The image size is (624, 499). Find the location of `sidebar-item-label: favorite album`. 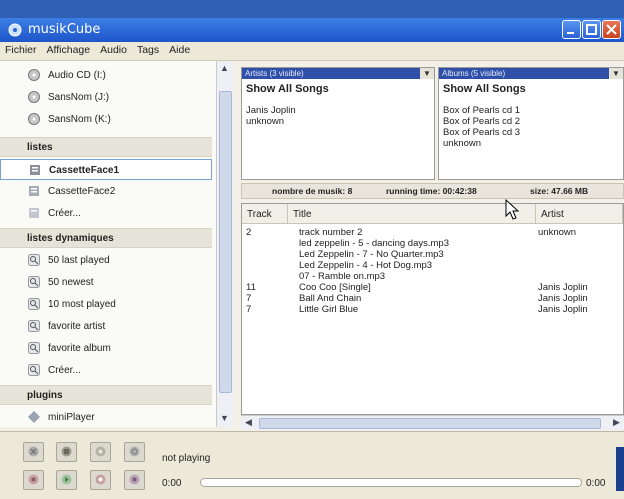

sidebar-item-label: favorite album is located at coordinates (79, 348).